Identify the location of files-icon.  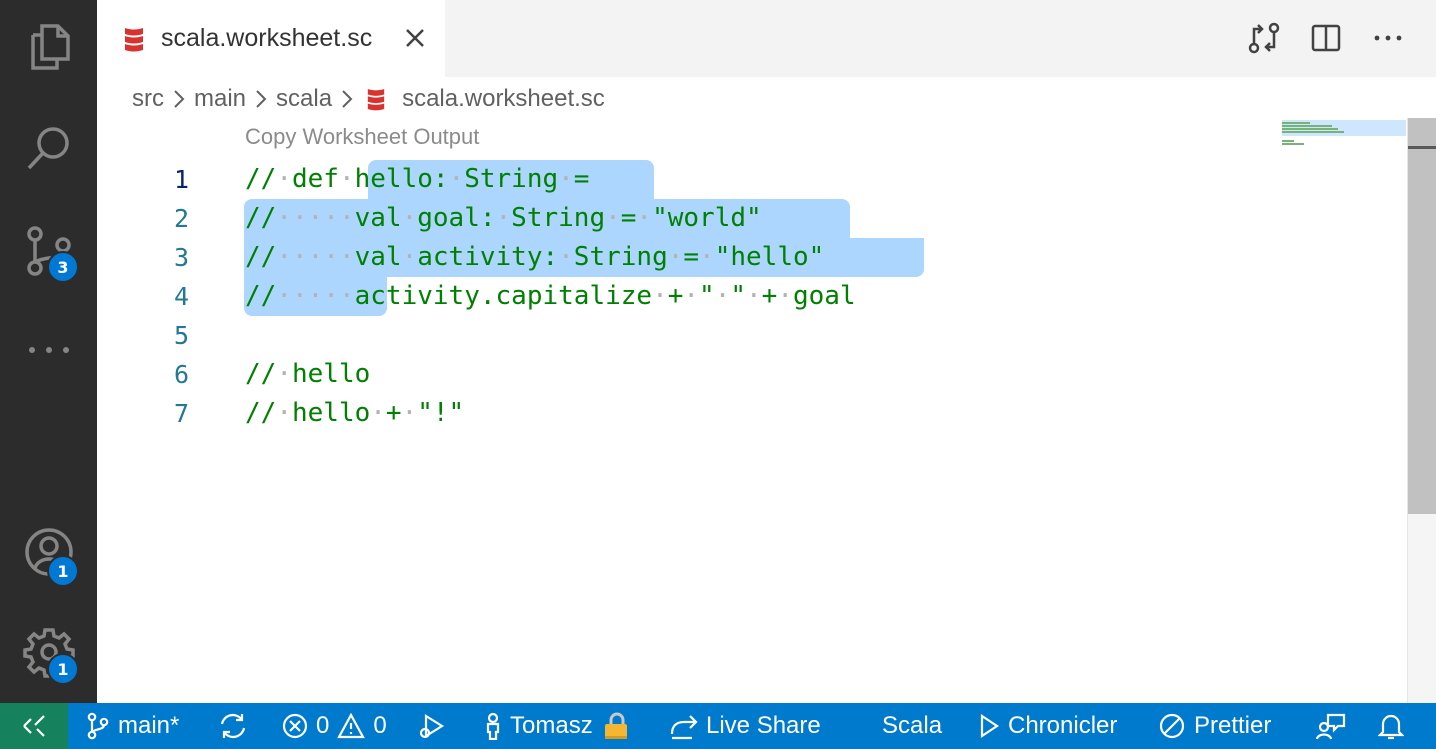
(50, 47).